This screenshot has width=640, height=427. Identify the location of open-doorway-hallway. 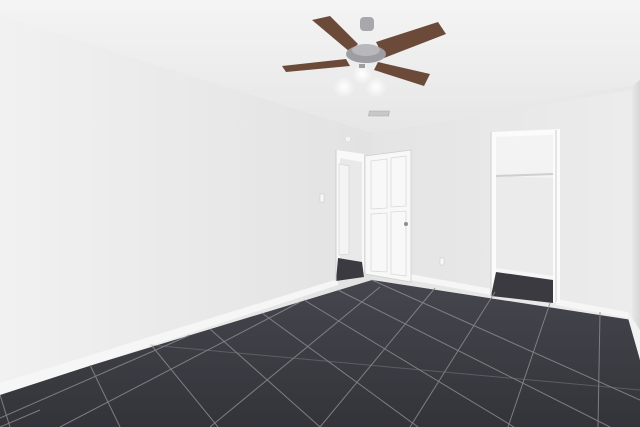
(349, 215).